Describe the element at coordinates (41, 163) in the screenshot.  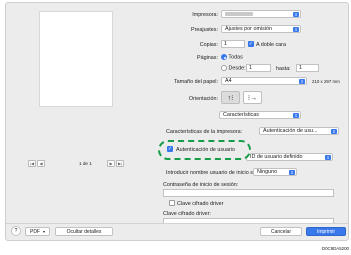
I see `prev-page-button: ◀` at that location.